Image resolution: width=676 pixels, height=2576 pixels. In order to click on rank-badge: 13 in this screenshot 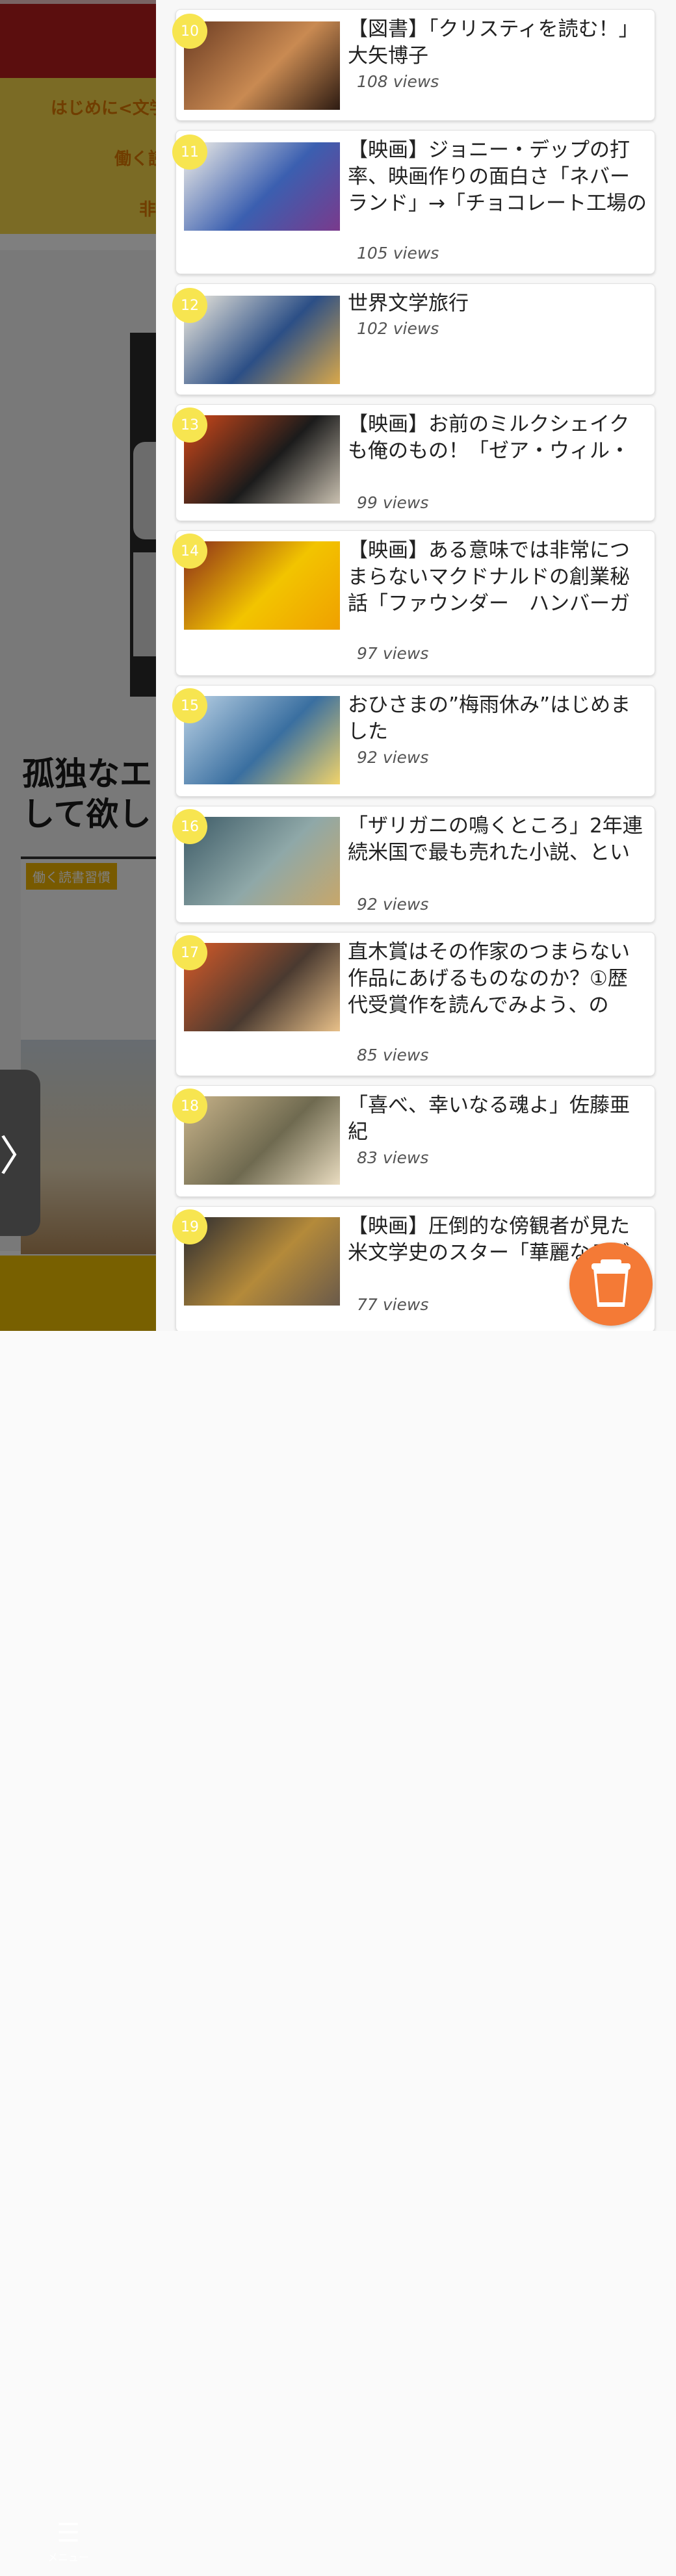, I will do `click(189, 425)`.